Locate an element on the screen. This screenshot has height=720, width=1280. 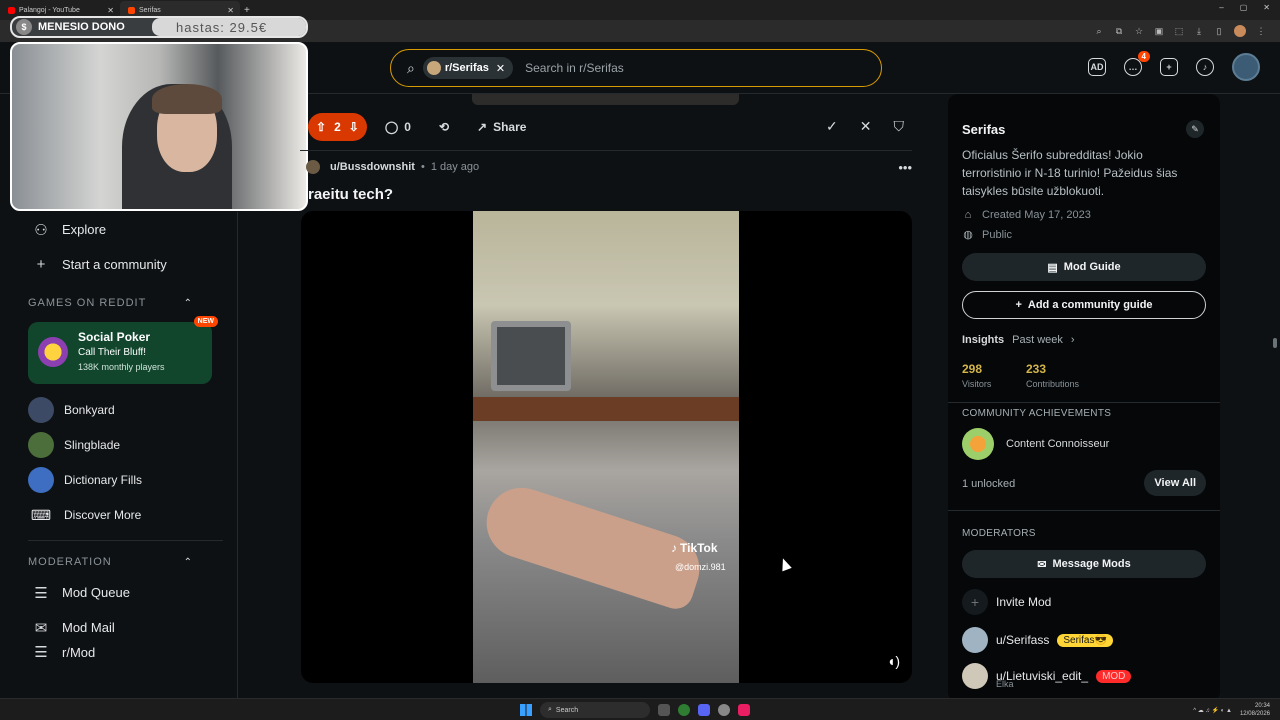
clock: 20:34 12/08/2026 is located at coordinates (1255, 710).